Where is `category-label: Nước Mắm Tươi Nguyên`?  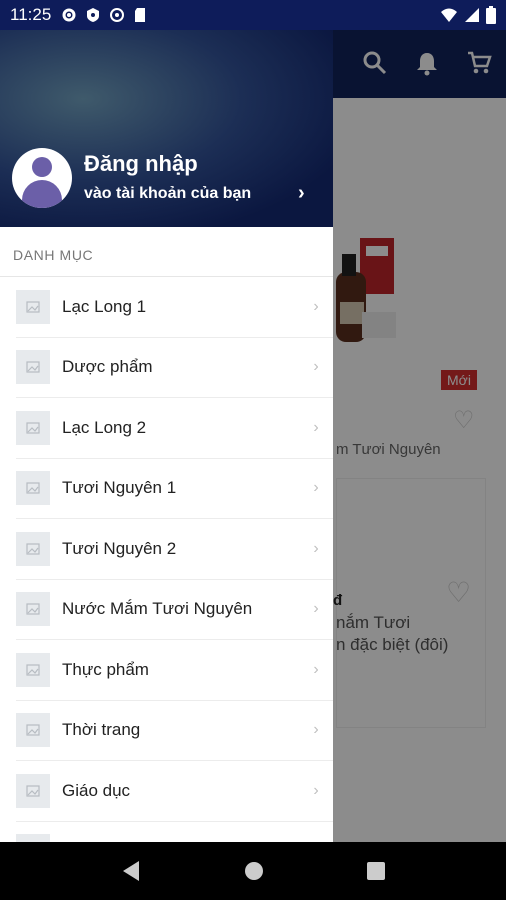
category-label: Nước Mắm Tươi Nguyên is located at coordinates (157, 609).